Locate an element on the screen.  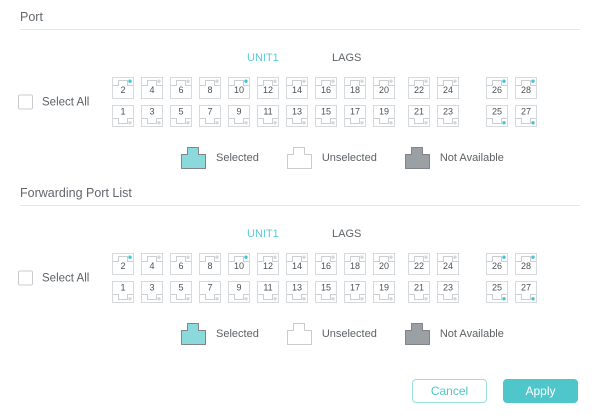
svg-text: 14 is located at coordinates (297, 90).